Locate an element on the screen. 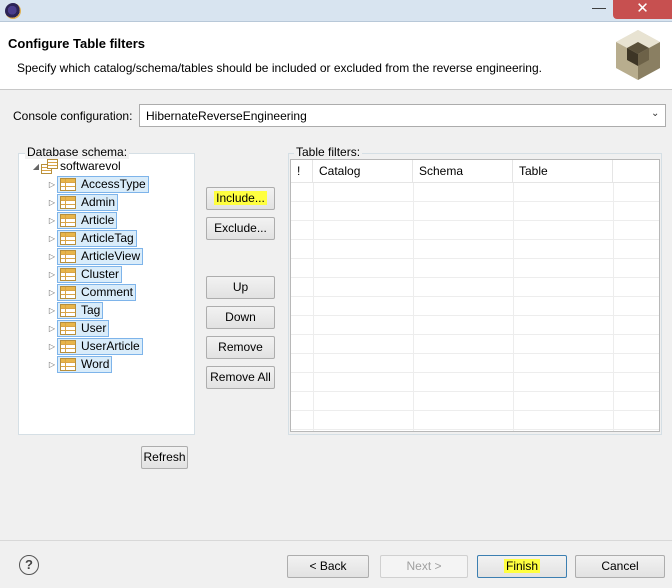 This screenshot has width=672, height=588. up-button: Up is located at coordinates (240, 287).